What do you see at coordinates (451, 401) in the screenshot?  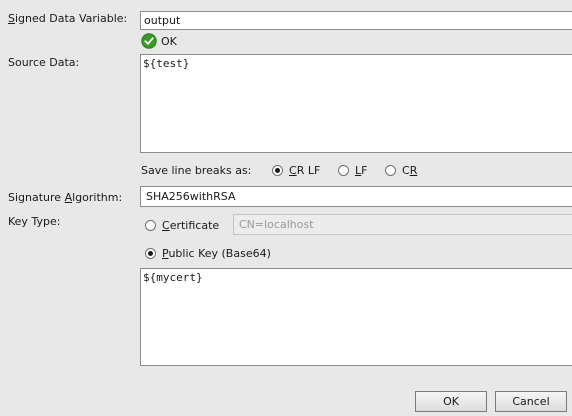 I see `ok-button: OK` at bounding box center [451, 401].